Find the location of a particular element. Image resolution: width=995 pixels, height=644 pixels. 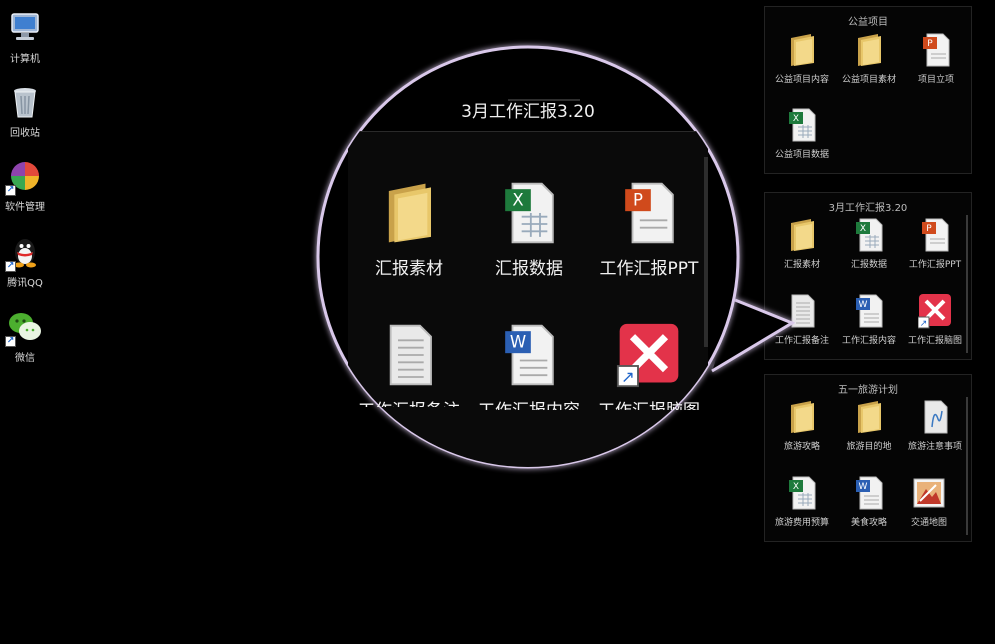

fence-item: 公益项目内容 is located at coordinates (802, 58).